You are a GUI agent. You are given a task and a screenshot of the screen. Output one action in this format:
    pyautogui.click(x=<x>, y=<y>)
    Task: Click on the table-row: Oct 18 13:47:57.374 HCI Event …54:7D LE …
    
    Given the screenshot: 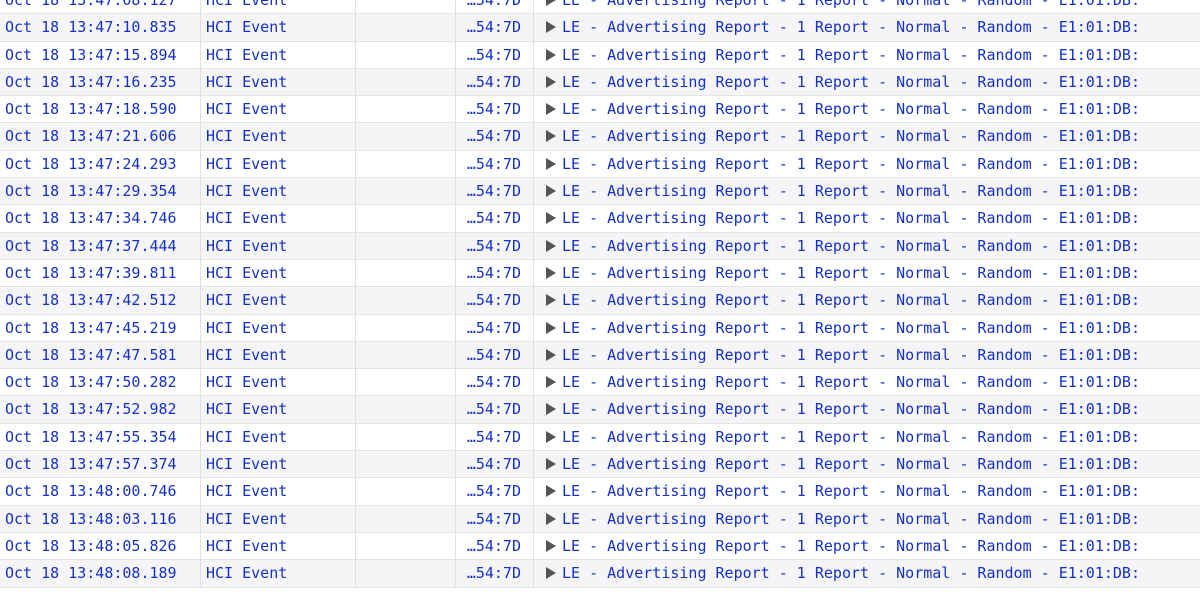 What is the action you would take?
    pyautogui.click(x=600, y=465)
    